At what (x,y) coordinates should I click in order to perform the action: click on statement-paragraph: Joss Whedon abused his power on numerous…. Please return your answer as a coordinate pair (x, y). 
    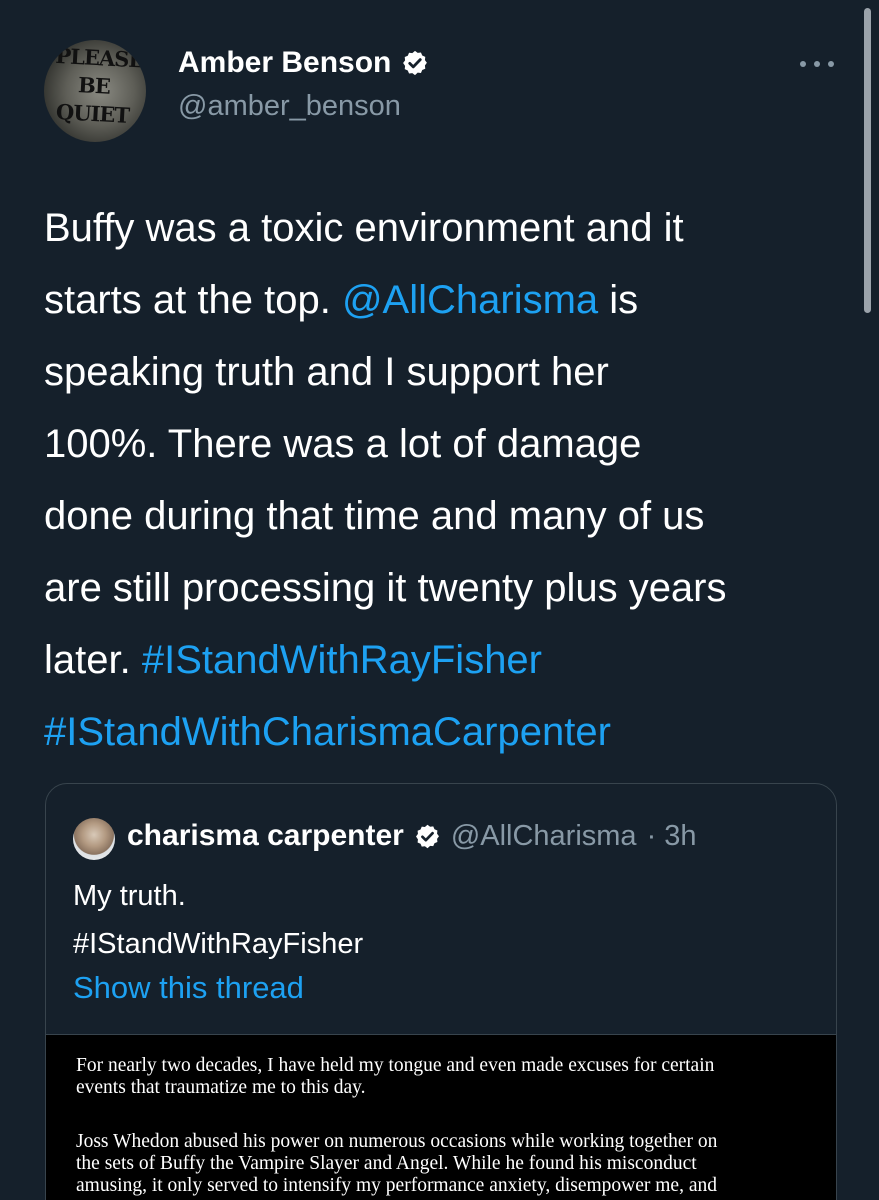
    Looking at the image, I should click on (397, 1163).